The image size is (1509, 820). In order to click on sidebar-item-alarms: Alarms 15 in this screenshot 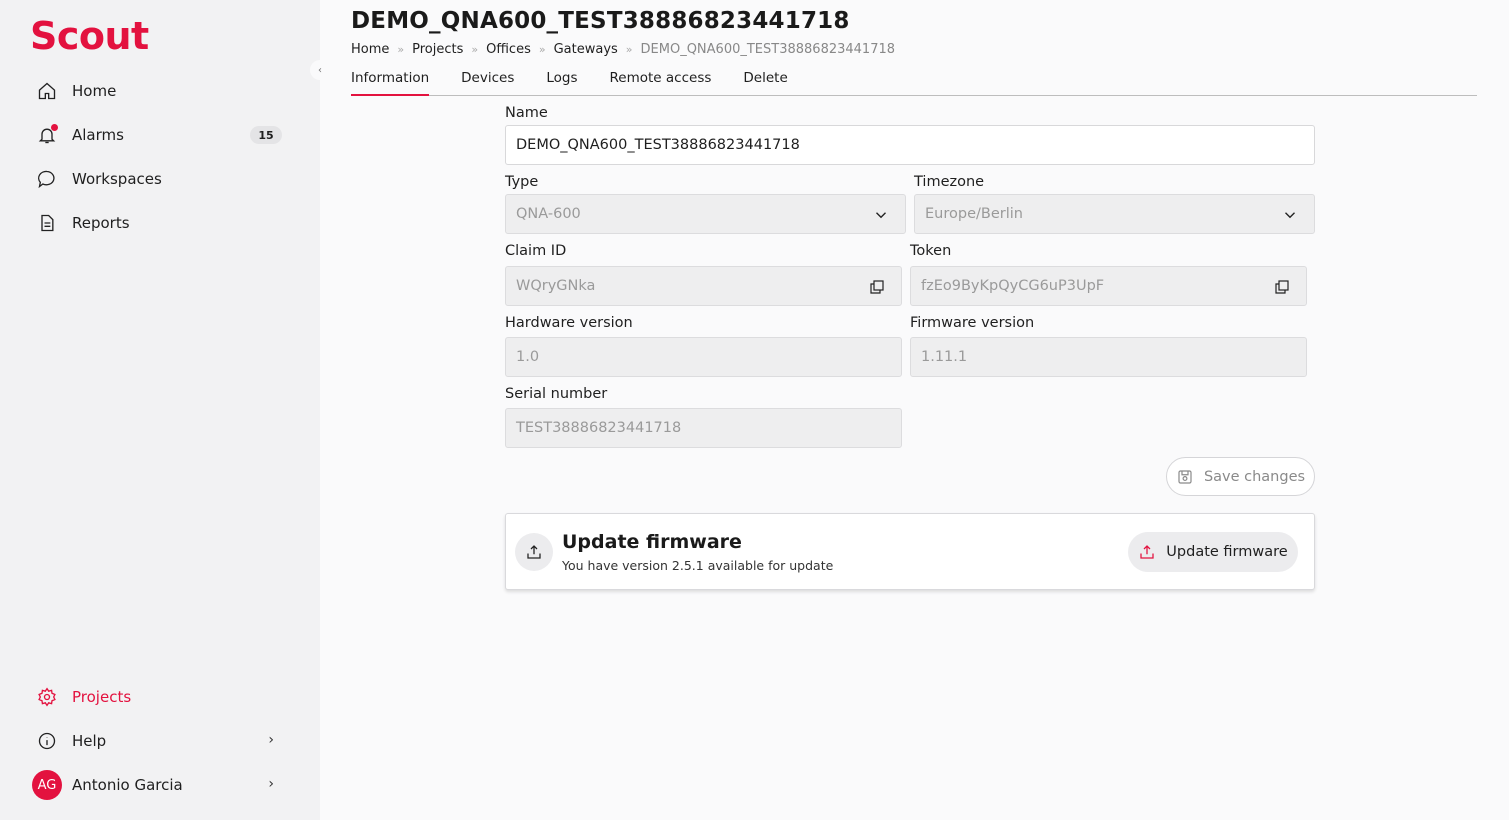, I will do `click(161, 135)`.